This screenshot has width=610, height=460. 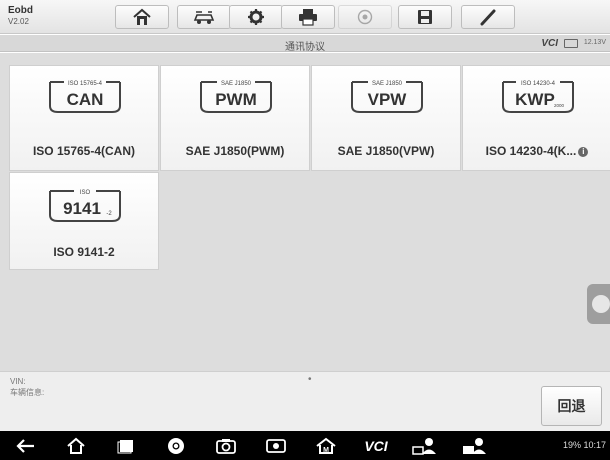 I want to click on gear-icon, so click(x=256, y=17).